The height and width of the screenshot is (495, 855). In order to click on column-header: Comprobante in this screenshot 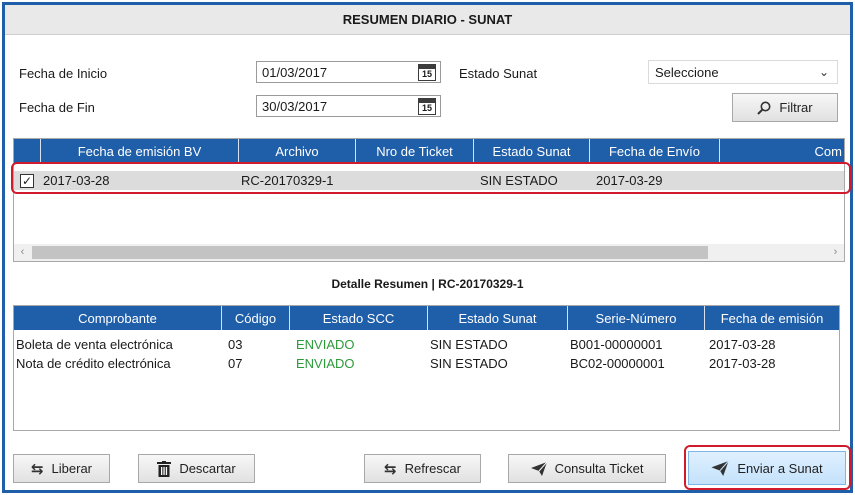, I will do `click(118, 318)`.